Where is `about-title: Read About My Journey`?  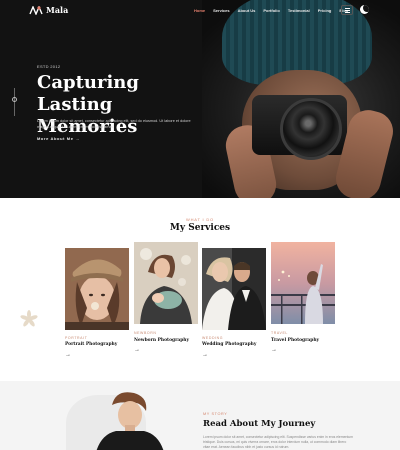 about-title: Read About My Journey is located at coordinates (259, 424).